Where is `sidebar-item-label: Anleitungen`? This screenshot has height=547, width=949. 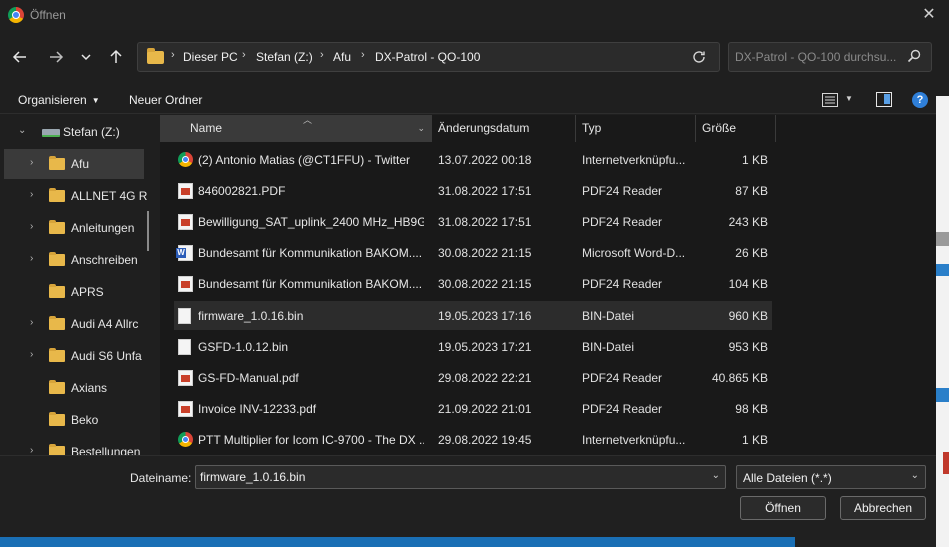 sidebar-item-label: Anleitungen is located at coordinates (103, 228).